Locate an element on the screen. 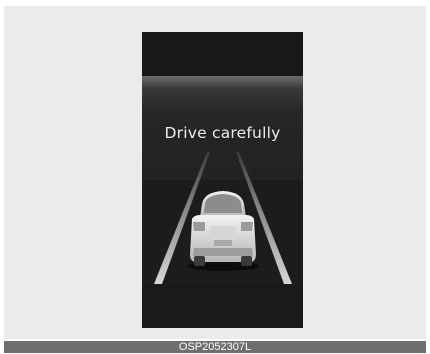  car-rear-icon is located at coordinates (223, 231).